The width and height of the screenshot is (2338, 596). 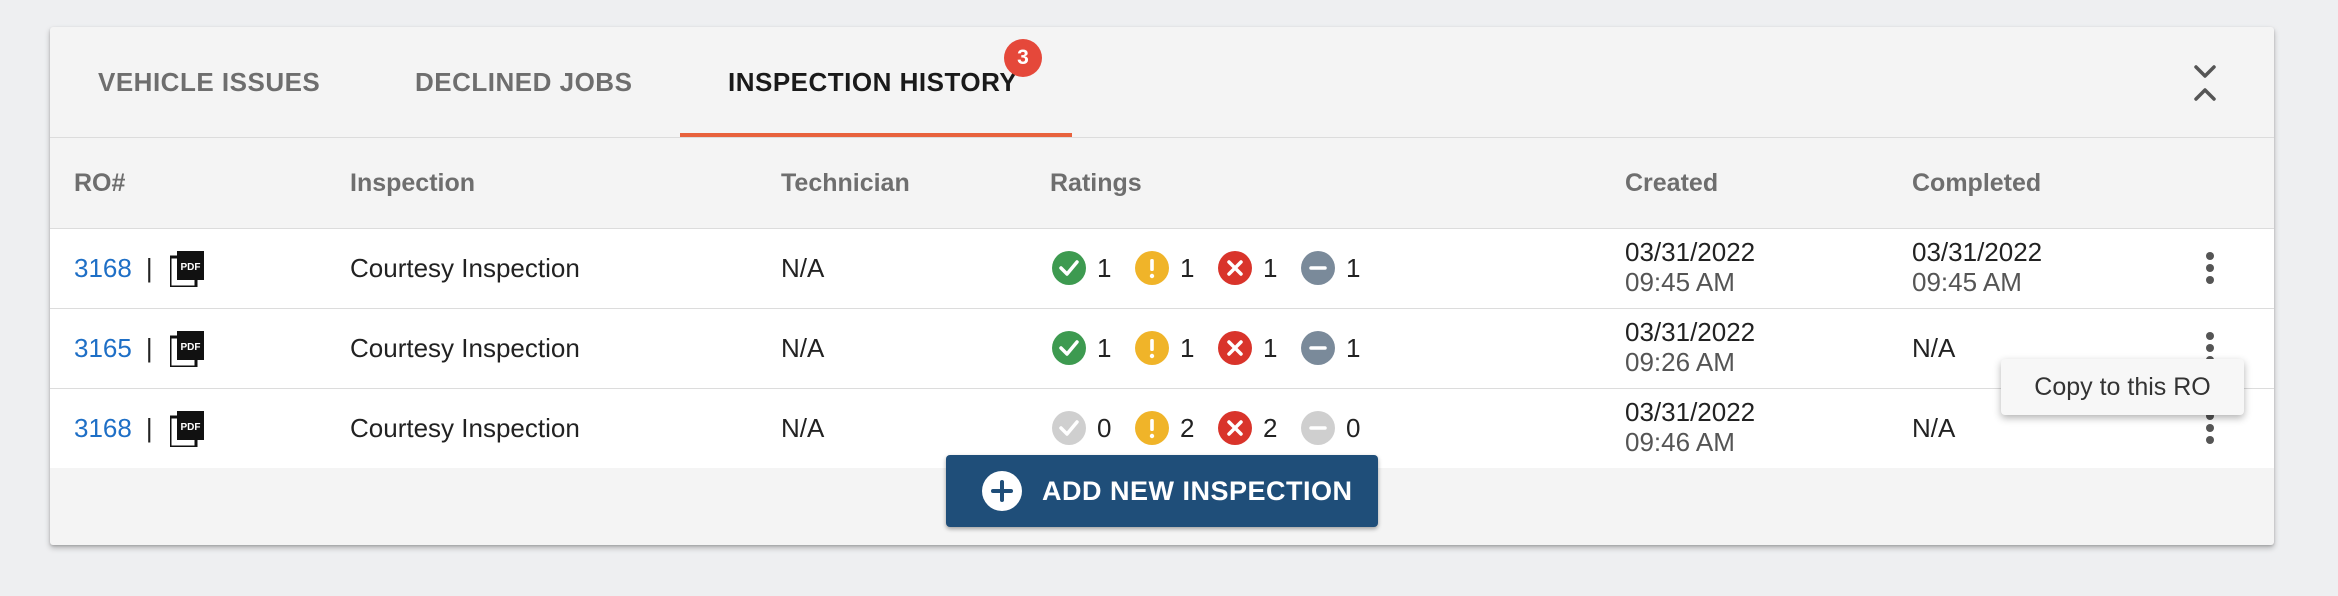 What do you see at coordinates (1976, 183) in the screenshot?
I see `column-header-completed: Completed` at bounding box center [1976, 183].